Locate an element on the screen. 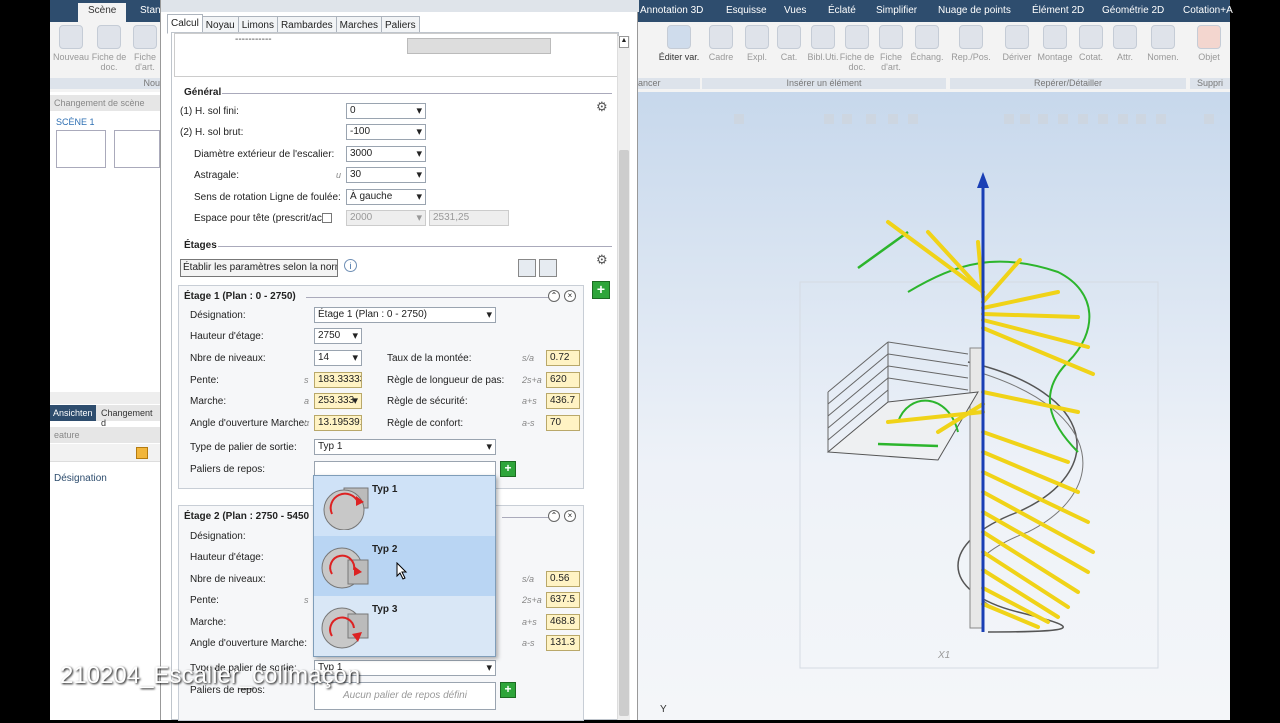 Image resolution: width=1280 pixels, height=723 pixels. scene-pane-splitter is located at coordinates (105, 398).